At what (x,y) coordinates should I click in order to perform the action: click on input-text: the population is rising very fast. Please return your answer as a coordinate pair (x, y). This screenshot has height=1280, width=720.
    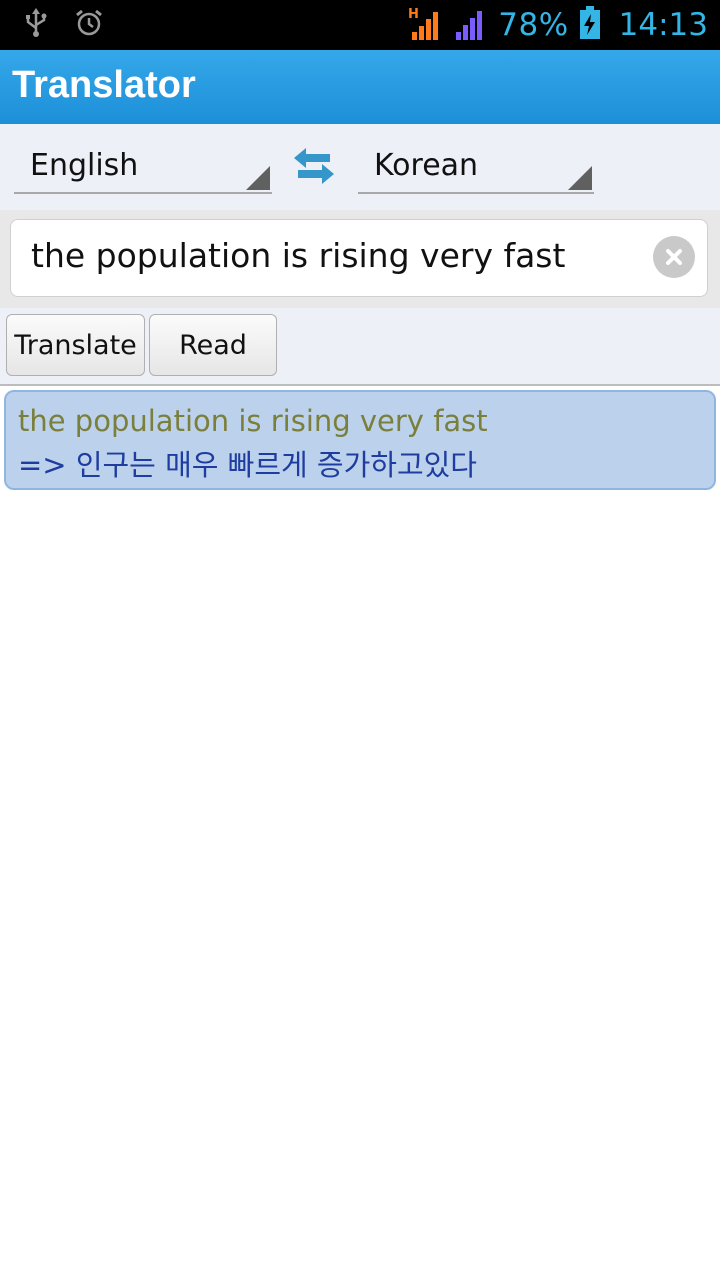
    Looking at the image, I should click on (298, 255).